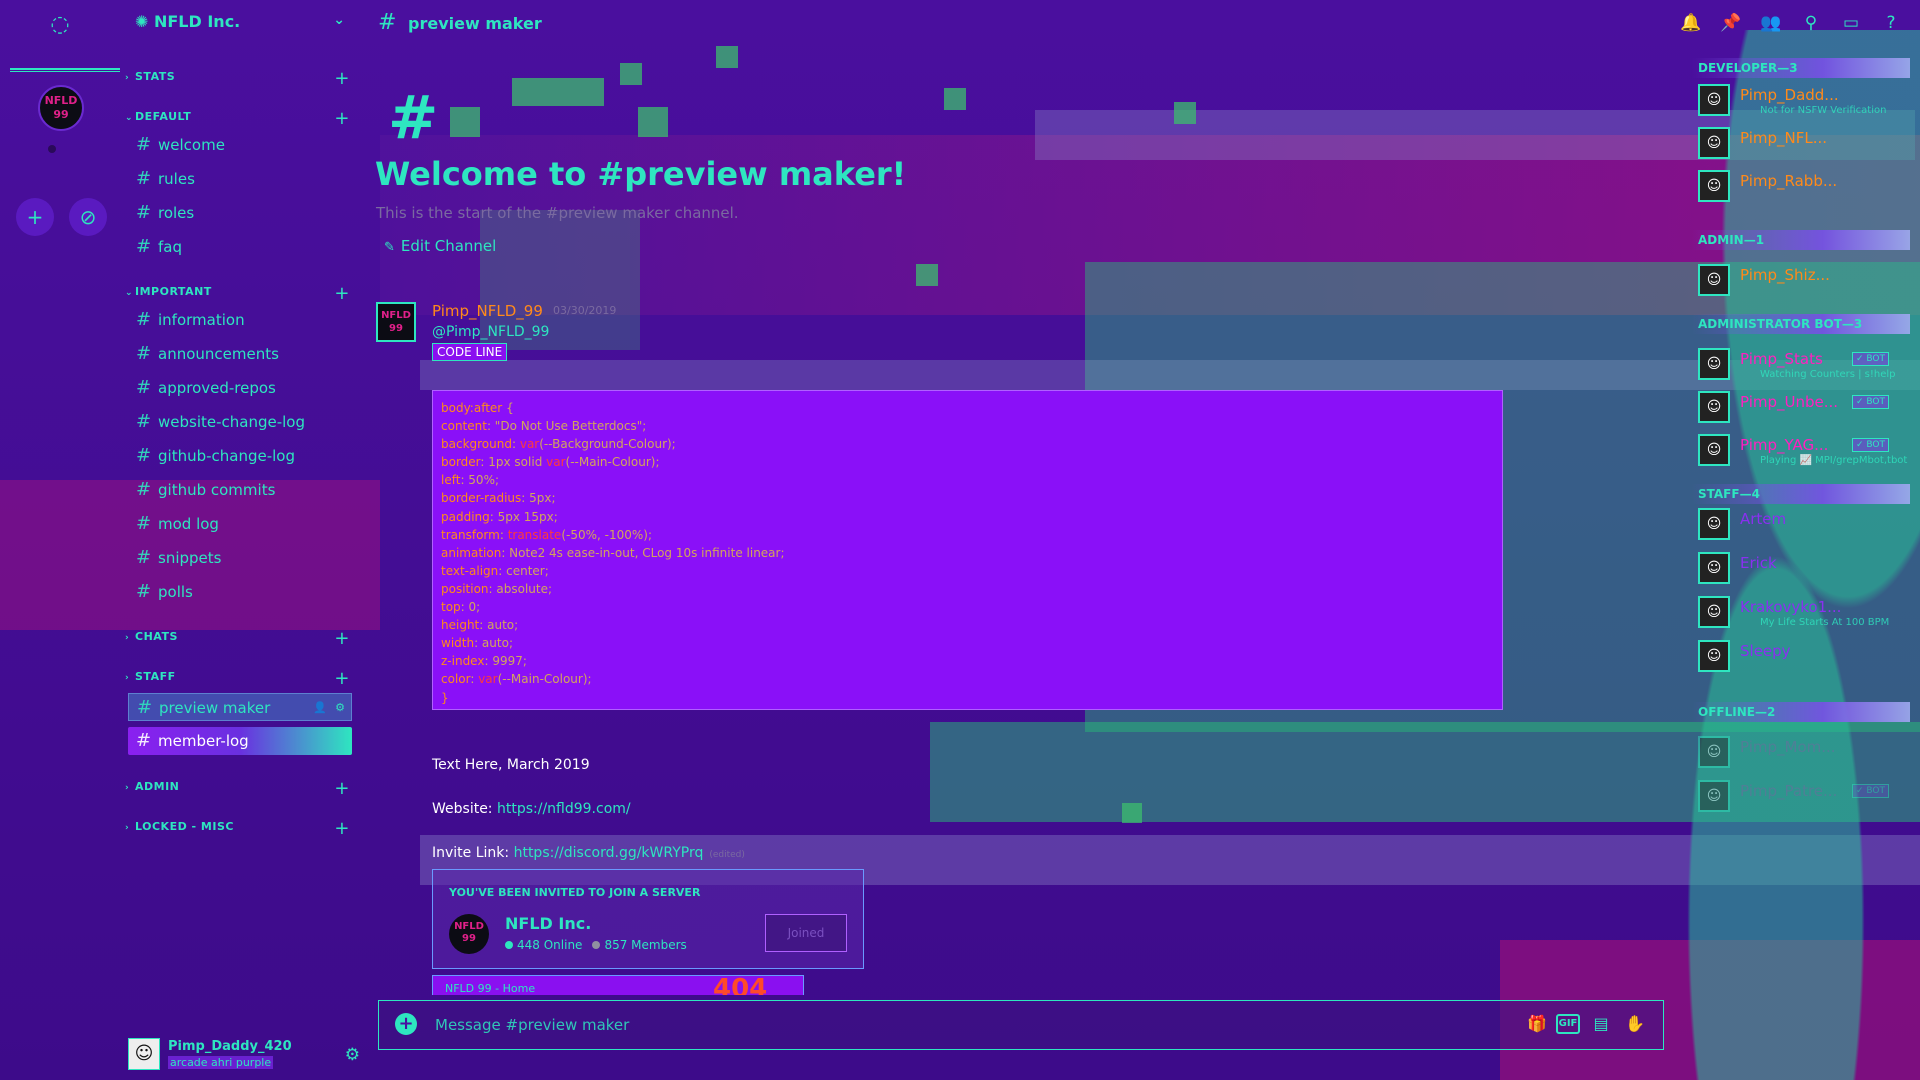 The width and height of the screenshot is (1920, 1080). What do you see at coordinates (240, 592) in the screenshot?
I see `channel-polls: # polls` at bounding box center [240, 592].